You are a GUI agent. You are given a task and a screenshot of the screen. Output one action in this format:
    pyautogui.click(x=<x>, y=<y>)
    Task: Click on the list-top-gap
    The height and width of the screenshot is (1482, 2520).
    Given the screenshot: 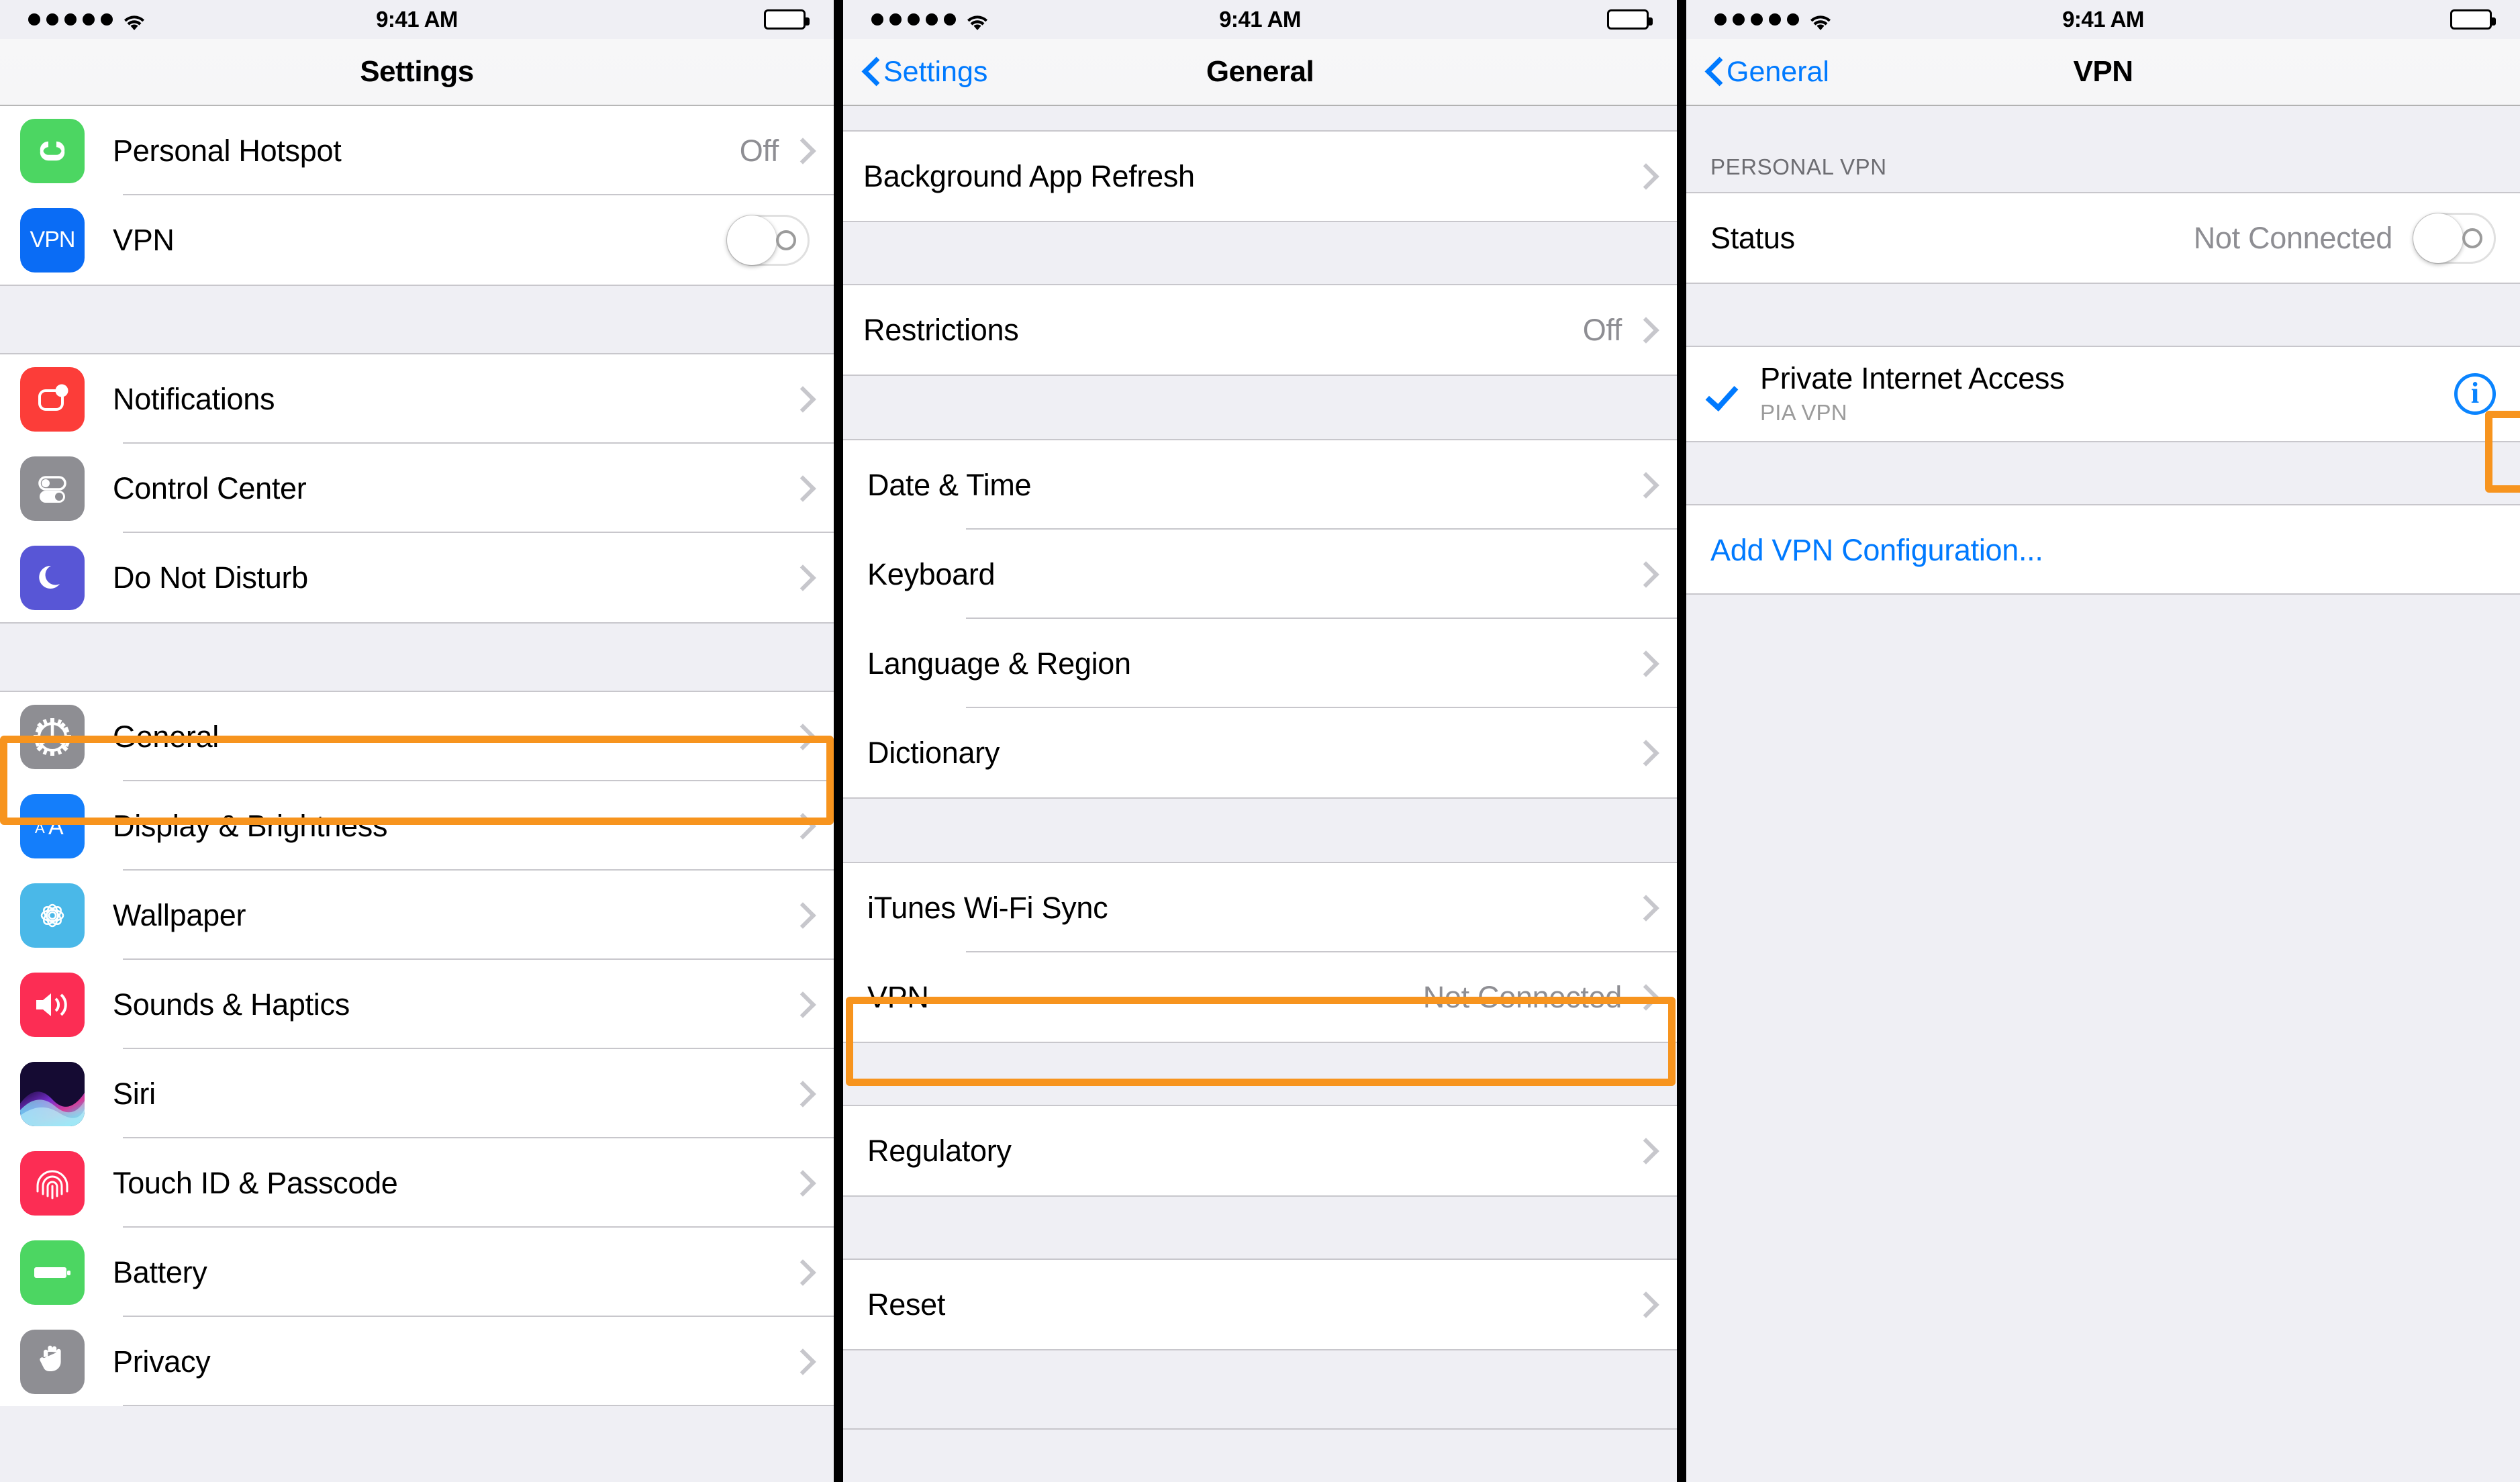 What is the action you would take?
    pyautogui.click(x=1260, y=119)
    